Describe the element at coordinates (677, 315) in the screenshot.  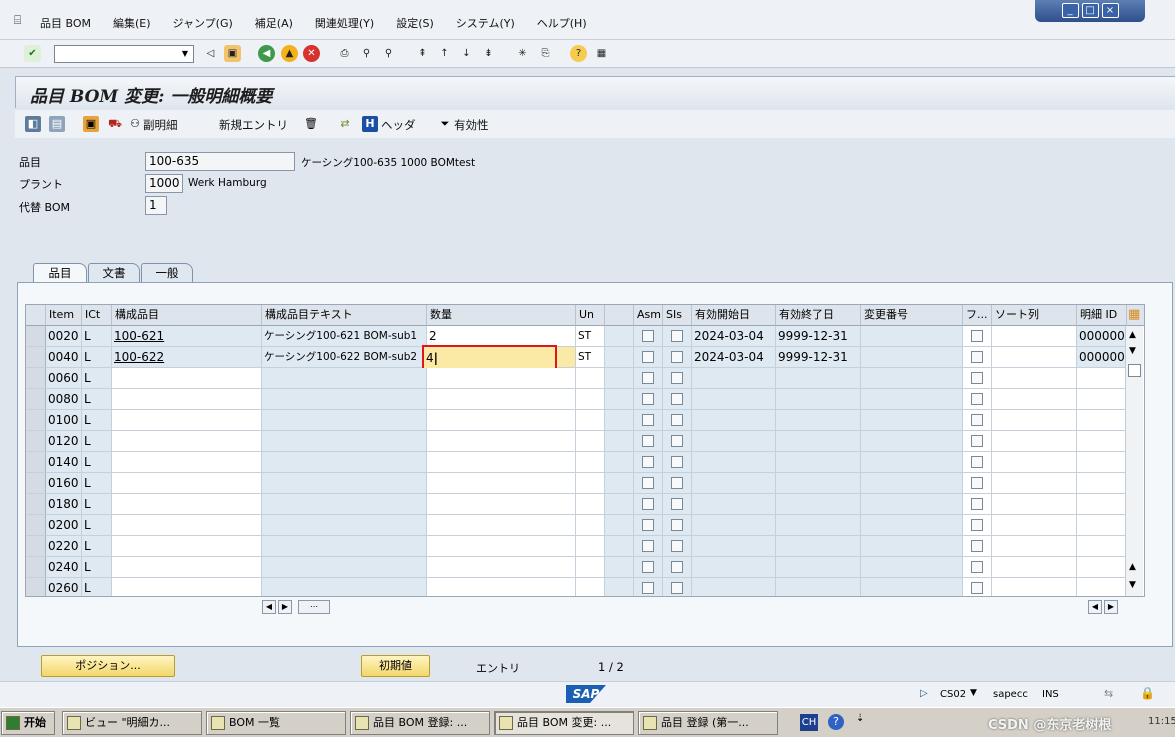
I see `col-sis: SIs` at that location.